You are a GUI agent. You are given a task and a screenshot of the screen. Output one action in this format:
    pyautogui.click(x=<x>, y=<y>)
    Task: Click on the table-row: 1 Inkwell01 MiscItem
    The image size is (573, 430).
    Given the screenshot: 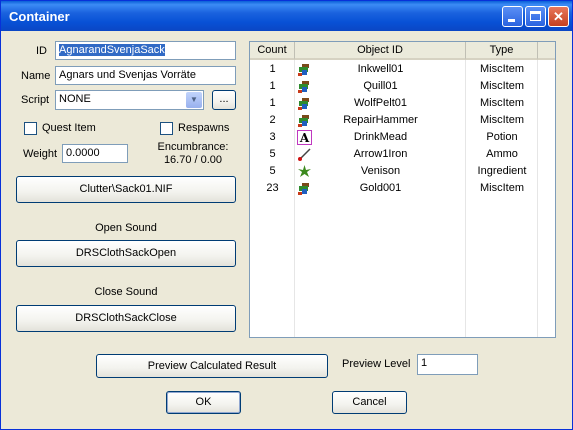 What is the action you would take?
    pyautogui.click(x=402, y=69)
    